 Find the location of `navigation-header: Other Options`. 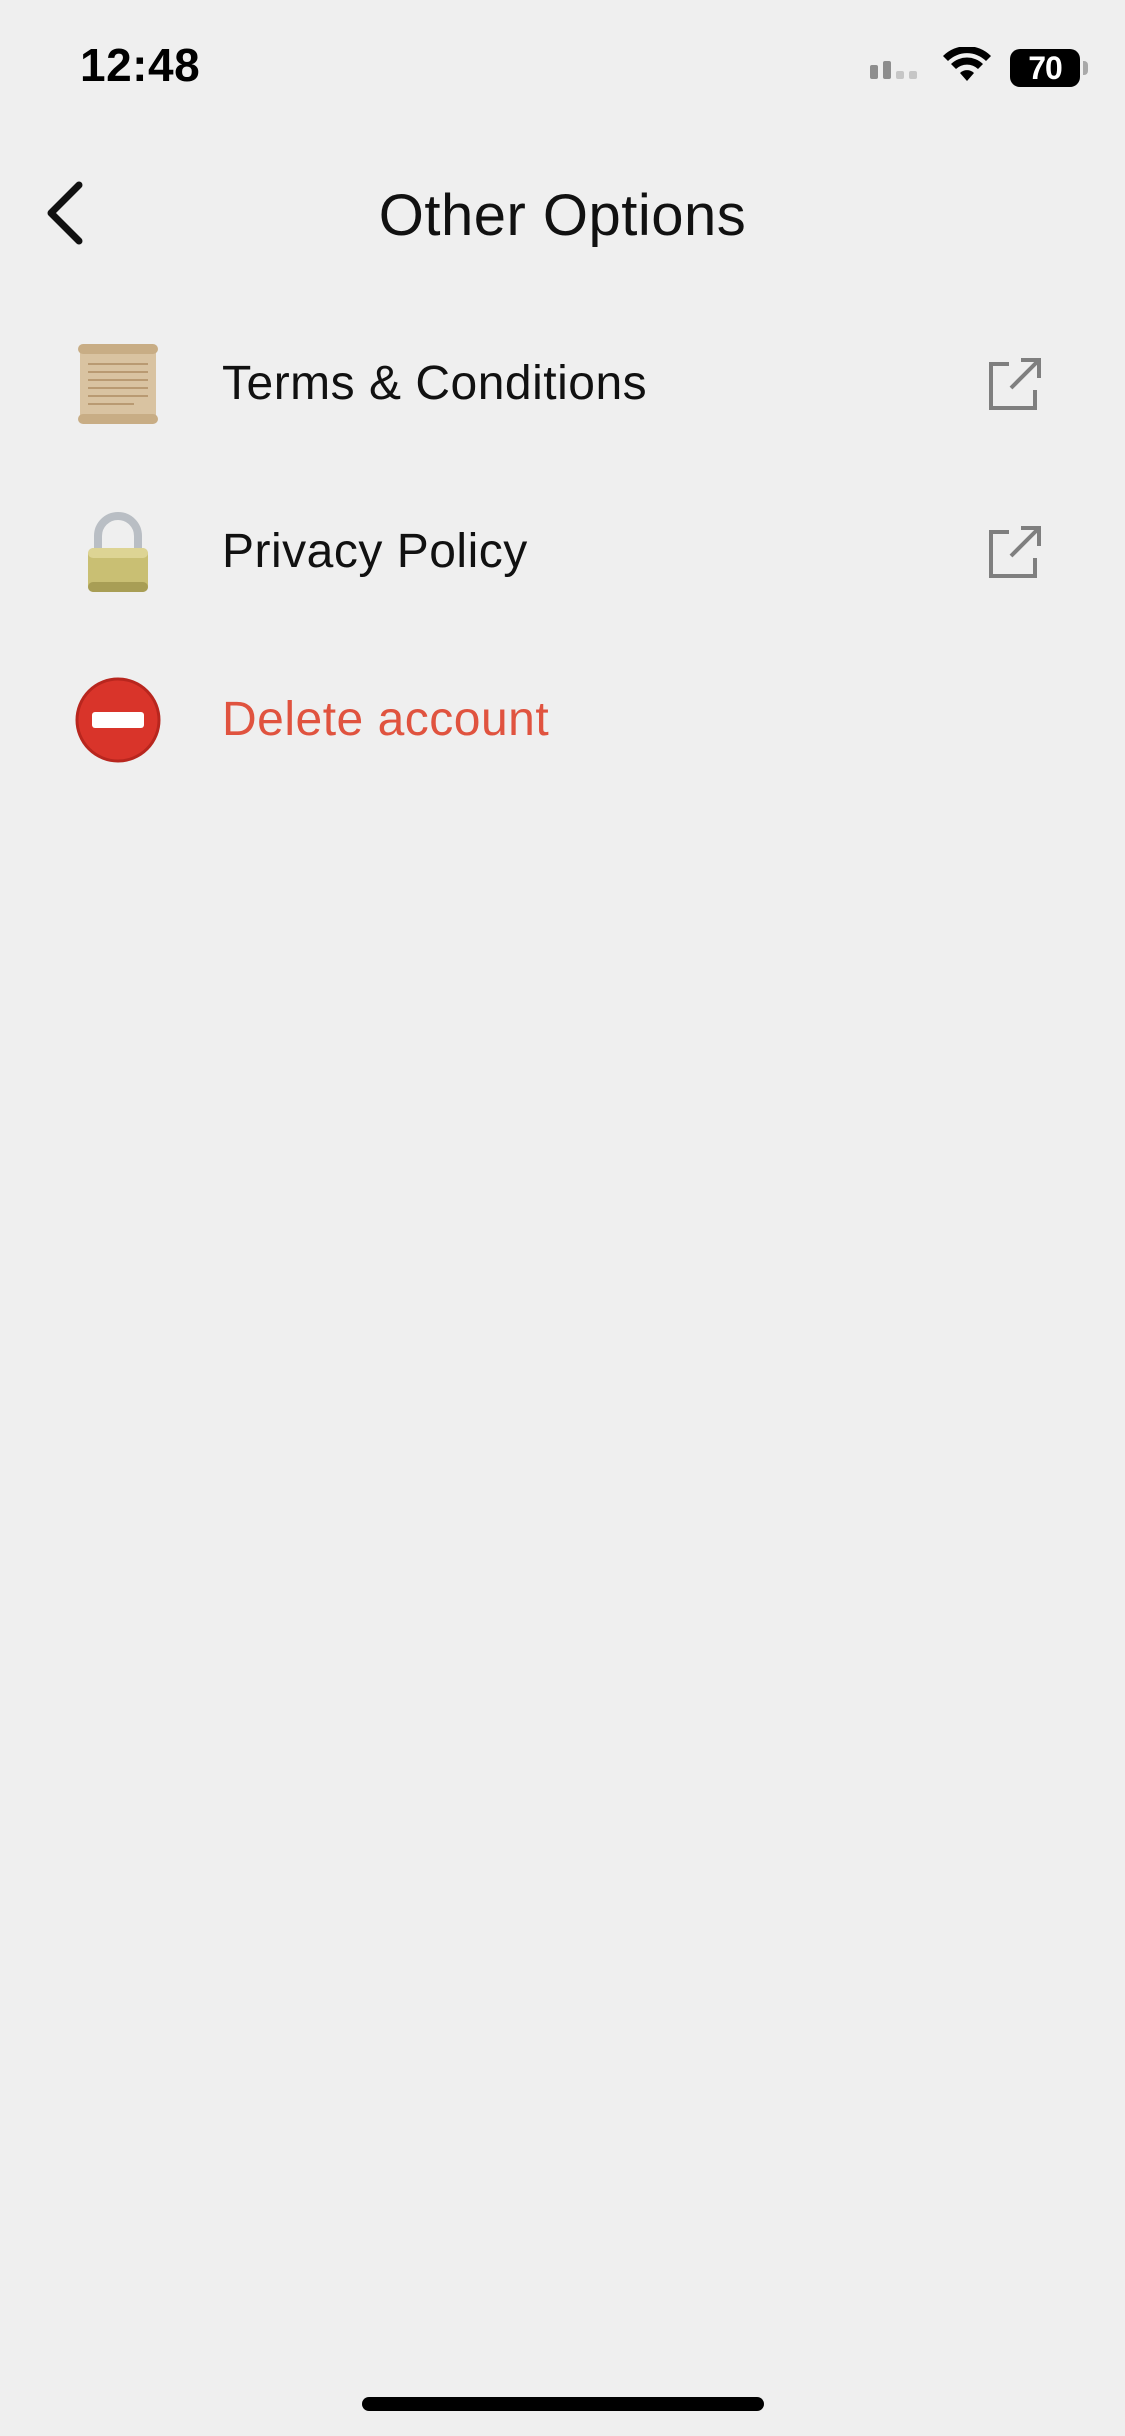

navigation-header: Other Options is located at coordinates (562, 215).